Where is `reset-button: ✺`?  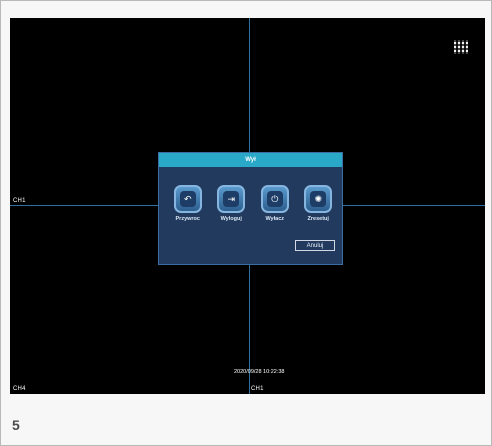 reset-button: ✺ is located at coordinates (318, 199).